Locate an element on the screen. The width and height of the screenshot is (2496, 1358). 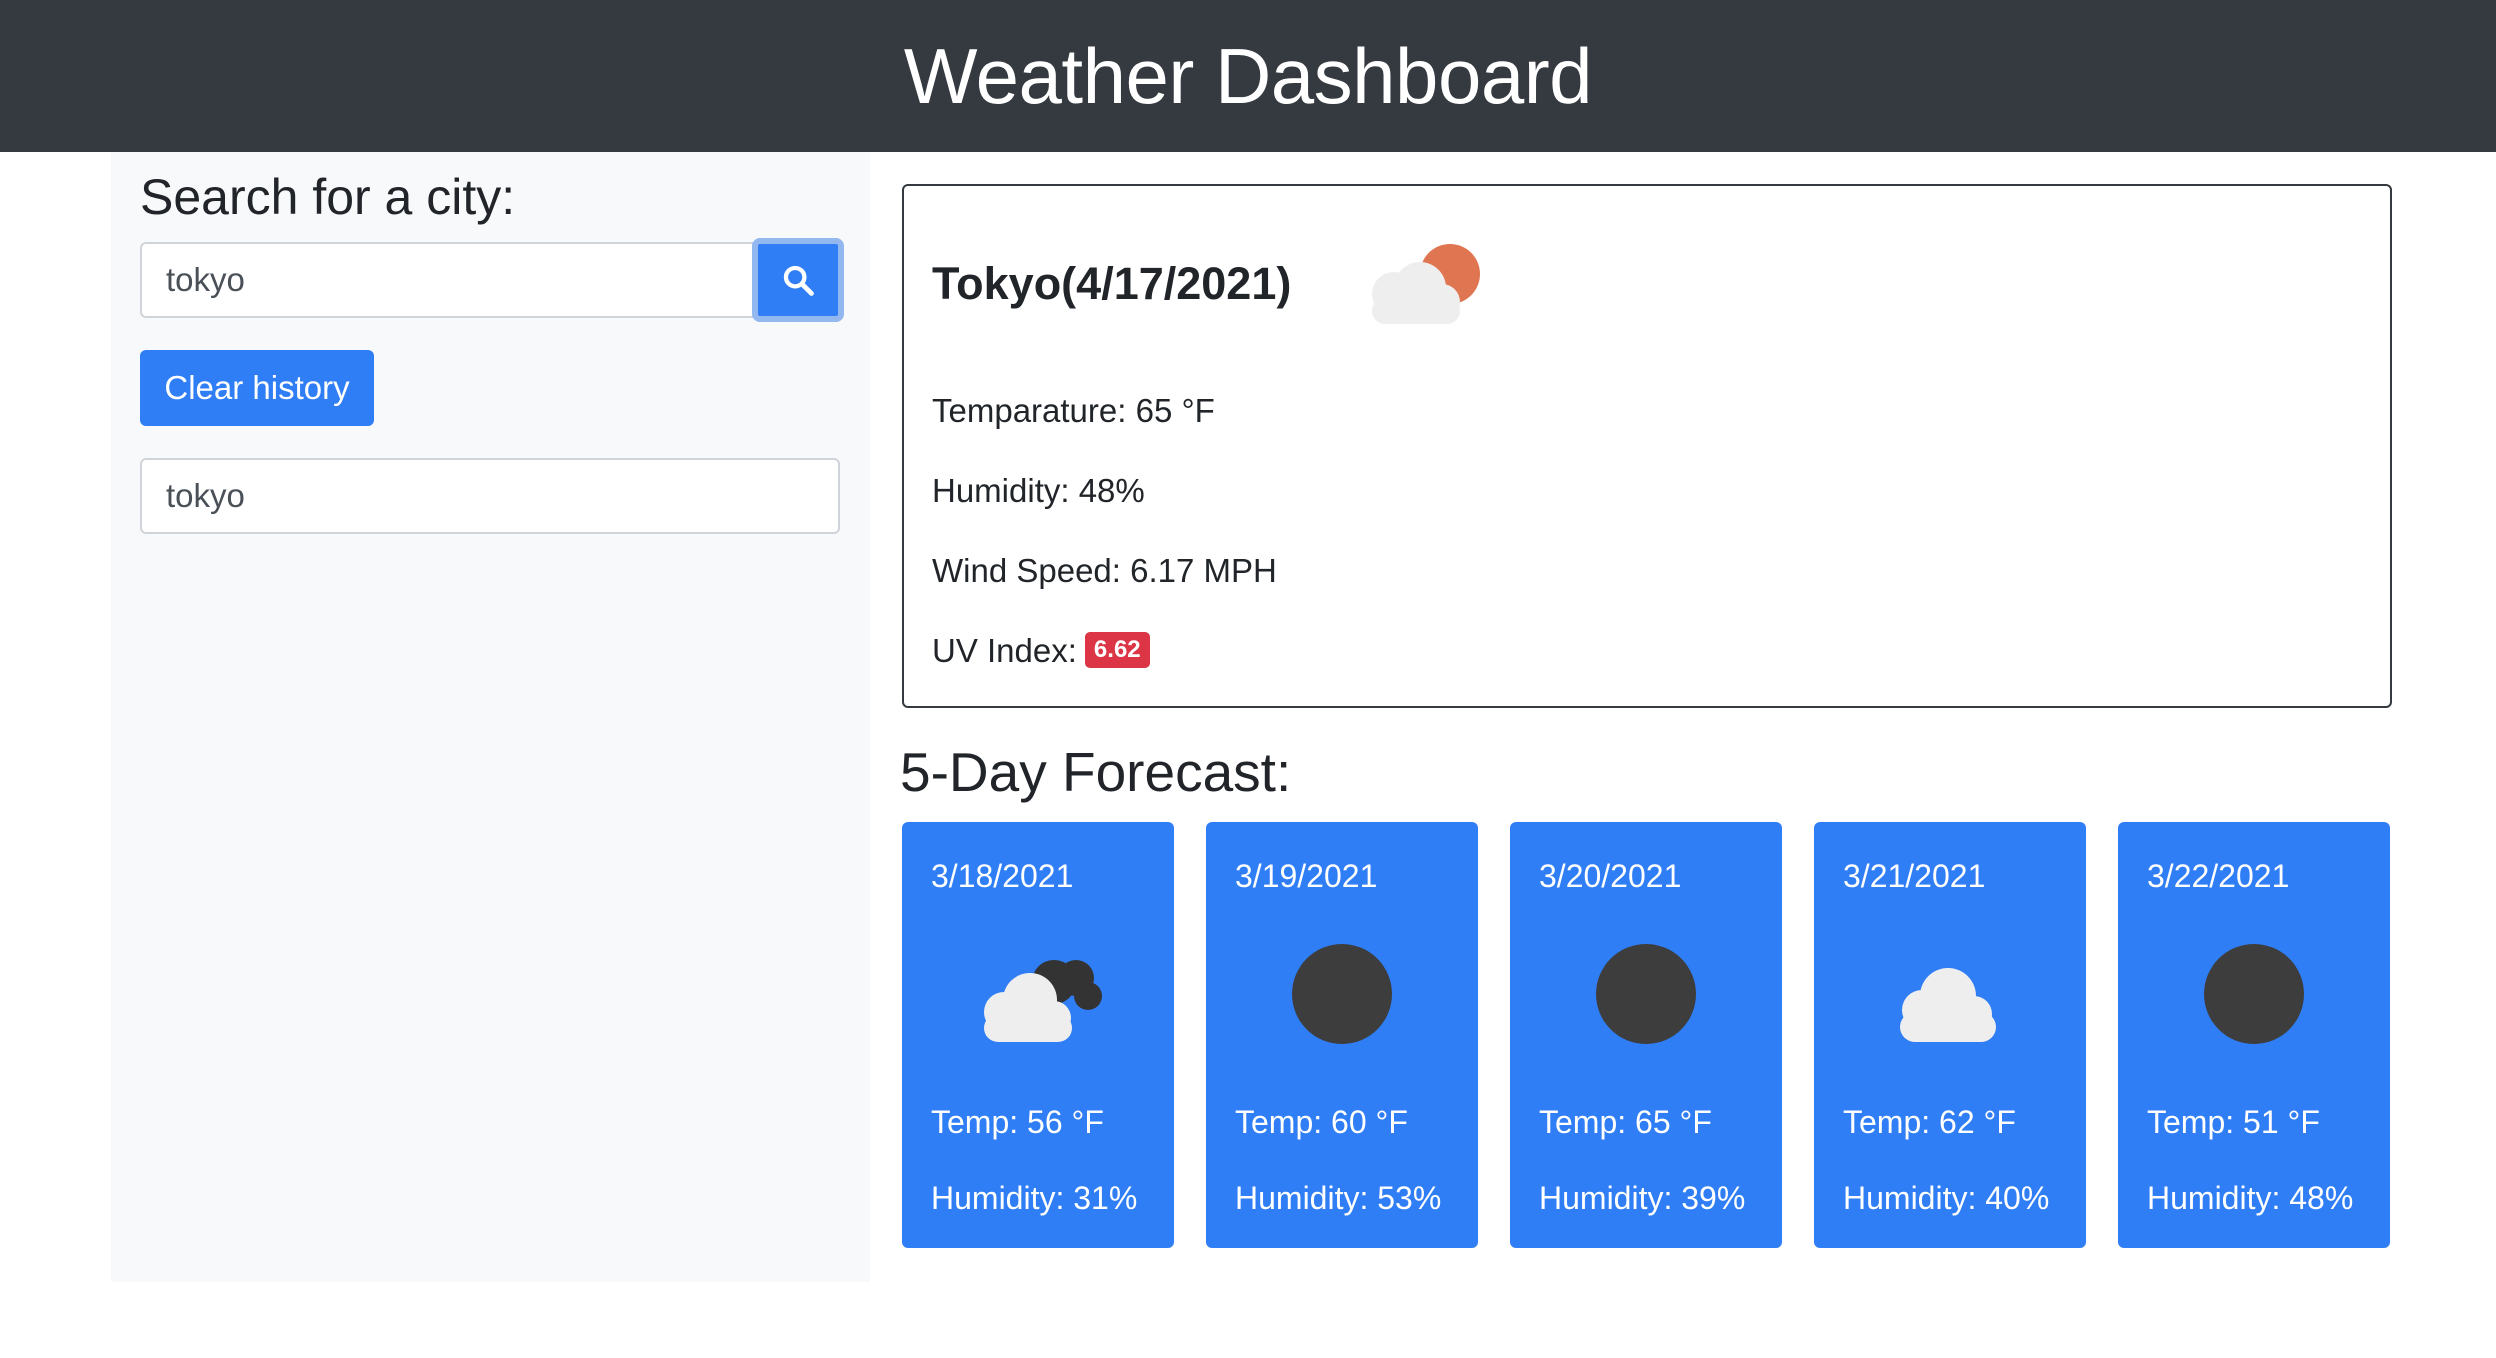
current-uv-index: UV Index: 6.62 is located at coordinates (1041, 651).